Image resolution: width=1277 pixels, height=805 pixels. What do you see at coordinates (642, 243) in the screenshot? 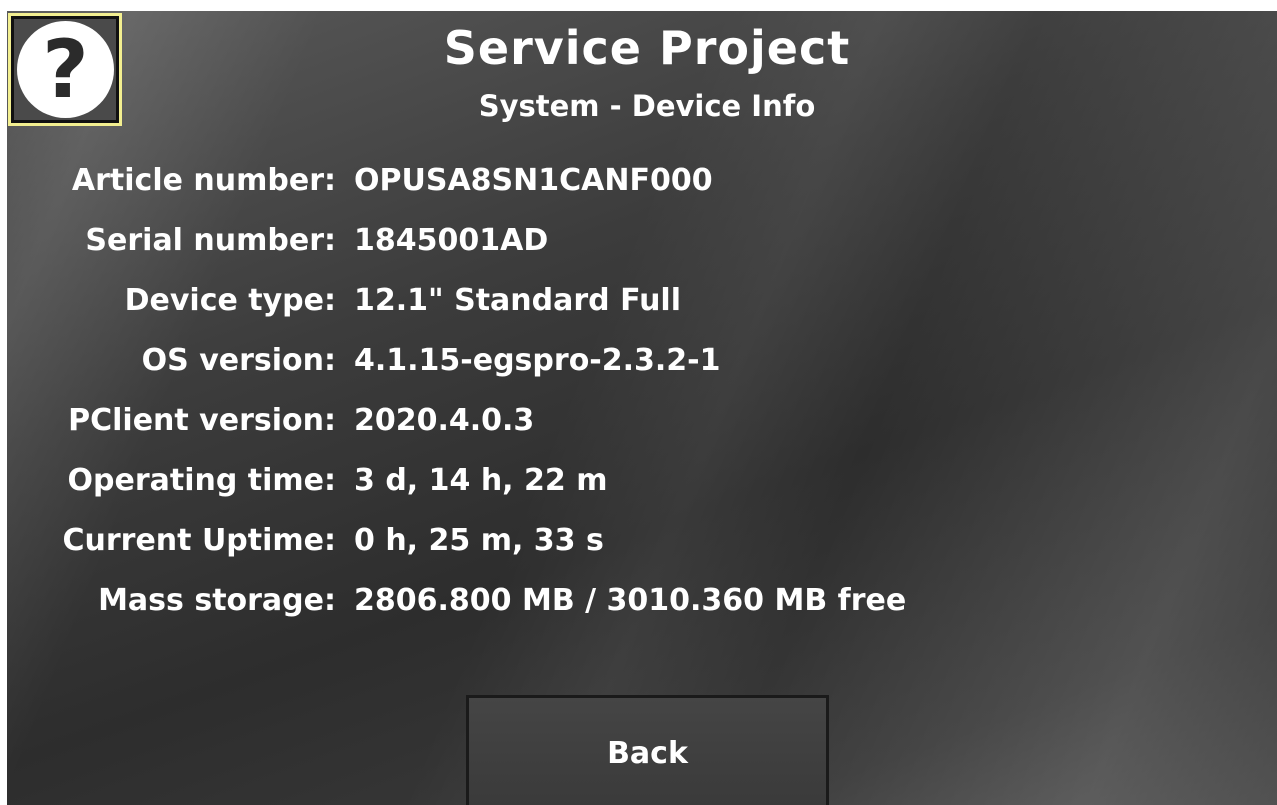
I see `info-row-serial-number: Serial number: 1845001AD` at bounding box center [642, 243].